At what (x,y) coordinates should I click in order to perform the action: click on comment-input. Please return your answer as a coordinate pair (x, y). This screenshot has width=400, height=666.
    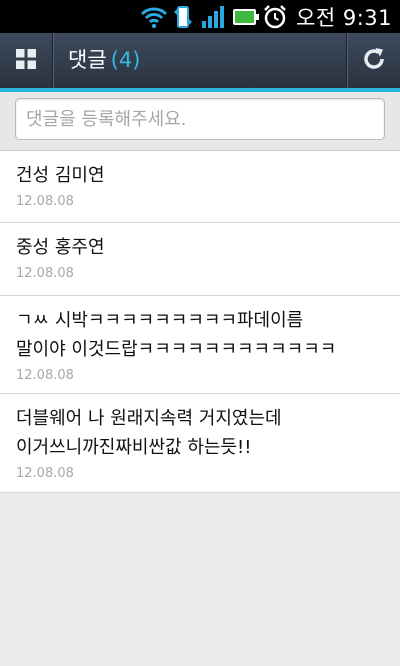
    Looking at the image, I should click on (200, 119).